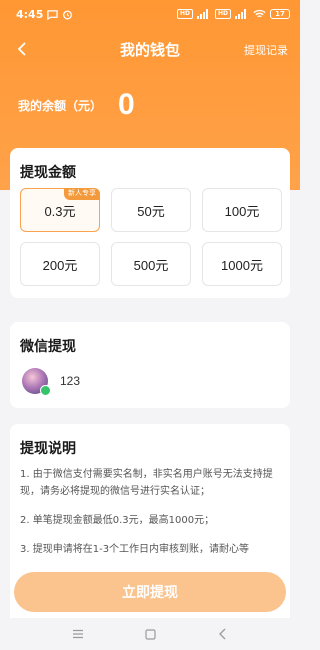 This screenshot has width=320, height=650. What do you see at coordinates (150, 592) in the screenshot?
I see `withdraw-now-button: 立即提现` at bounding box center [150, 592].